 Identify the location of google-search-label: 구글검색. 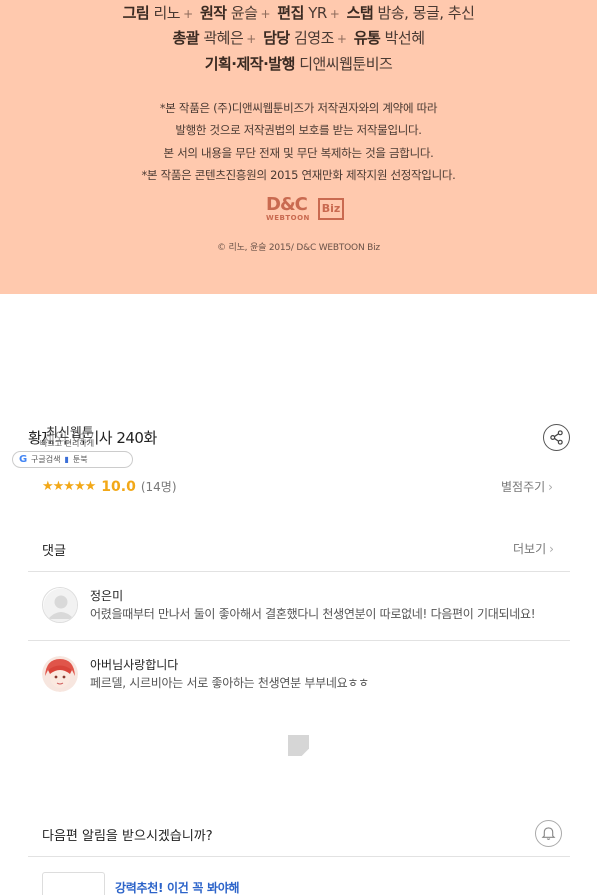
(45, 459).